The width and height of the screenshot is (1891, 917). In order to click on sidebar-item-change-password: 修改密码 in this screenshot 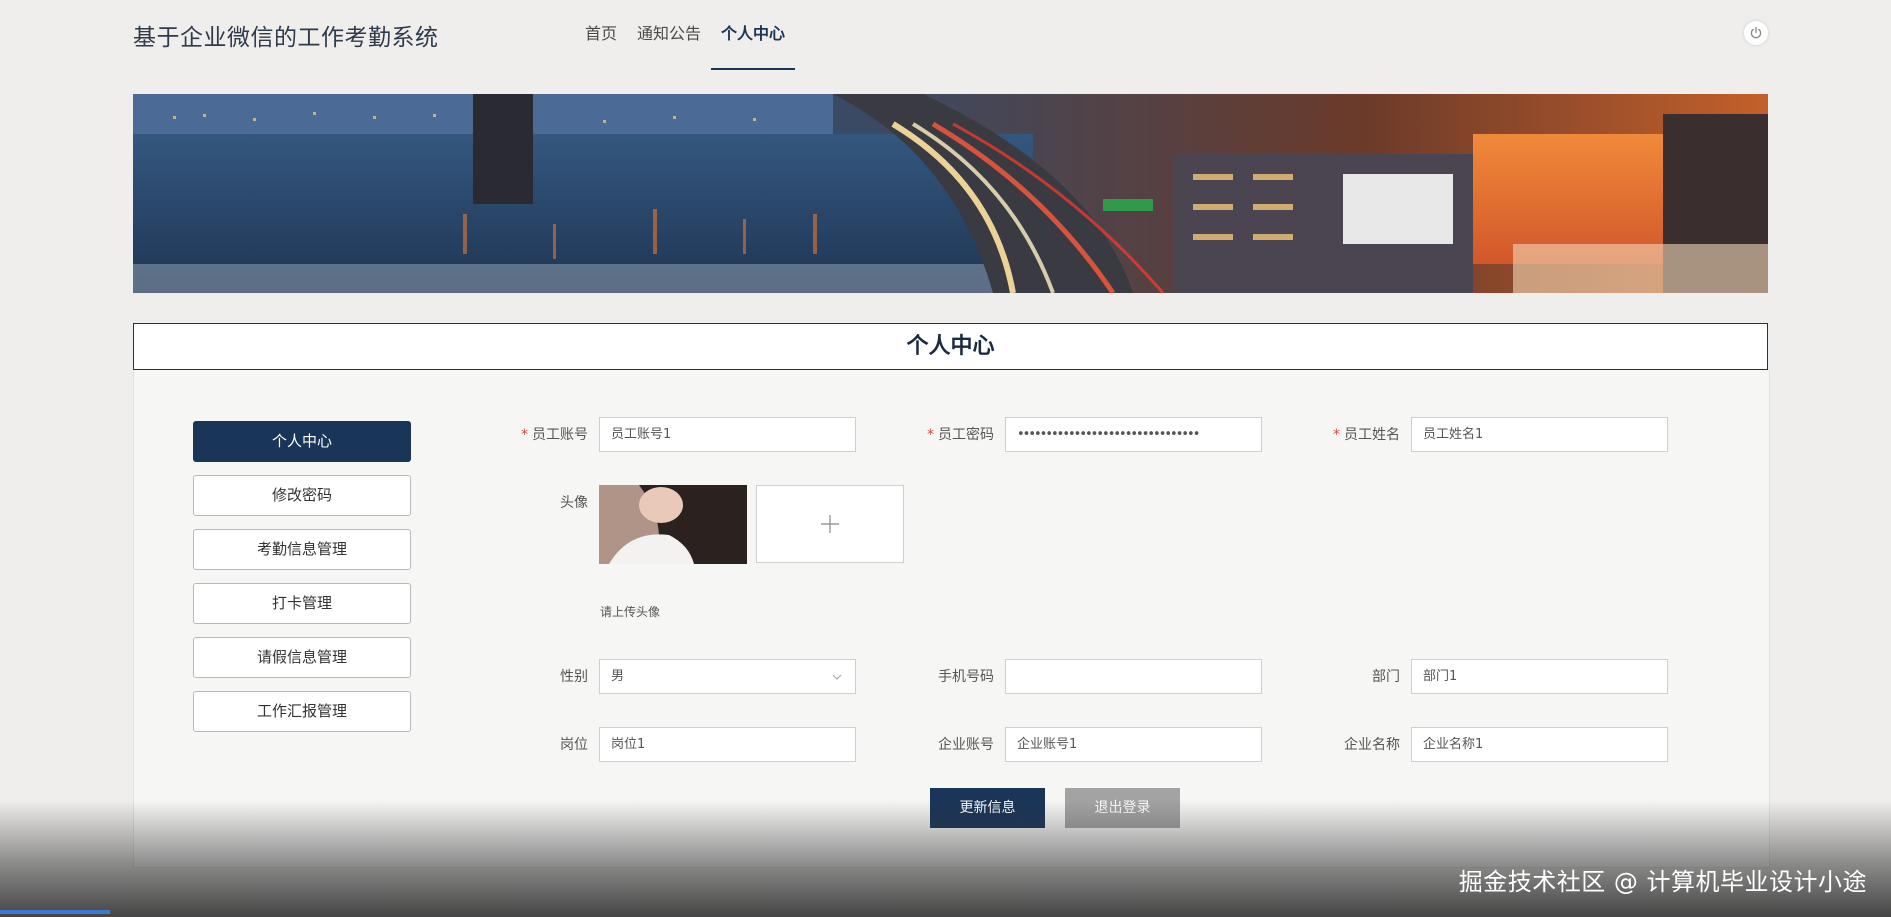, I will do `click(302, 495)`.